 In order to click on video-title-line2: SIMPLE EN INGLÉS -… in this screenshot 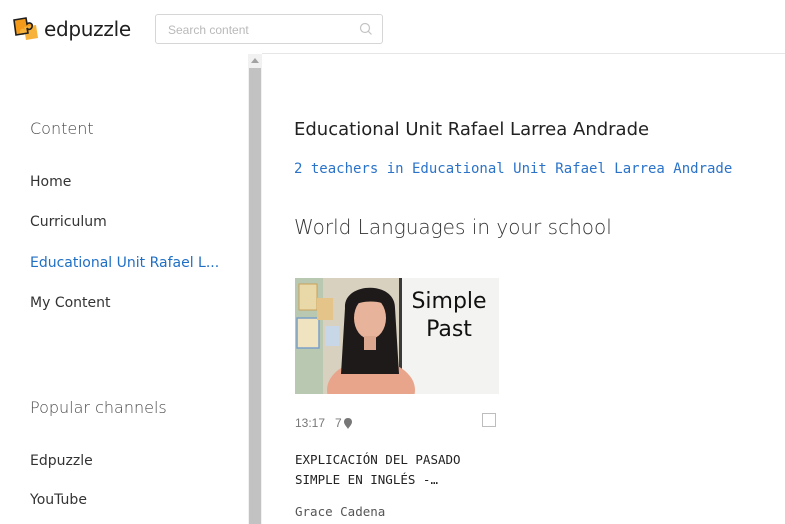, I will do `click(366, 479)`.